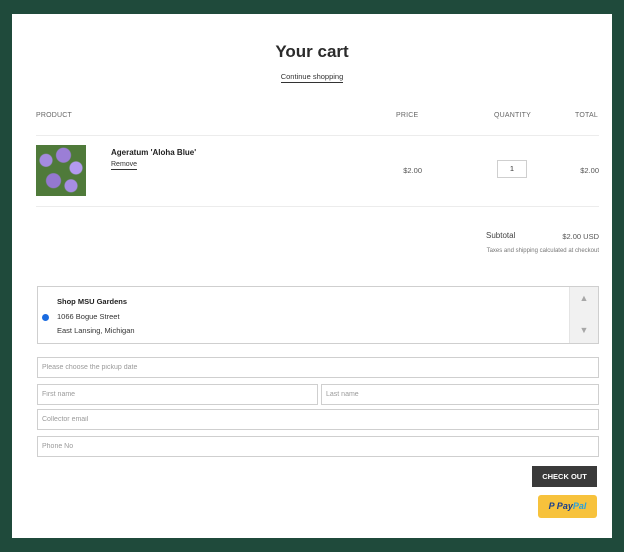 The image size is (624, 552). What do you see at coordinates (579, 506) in the screenshot?
I see `paypal-logo-text-accent: Pal` at bounding box center [579, 506].